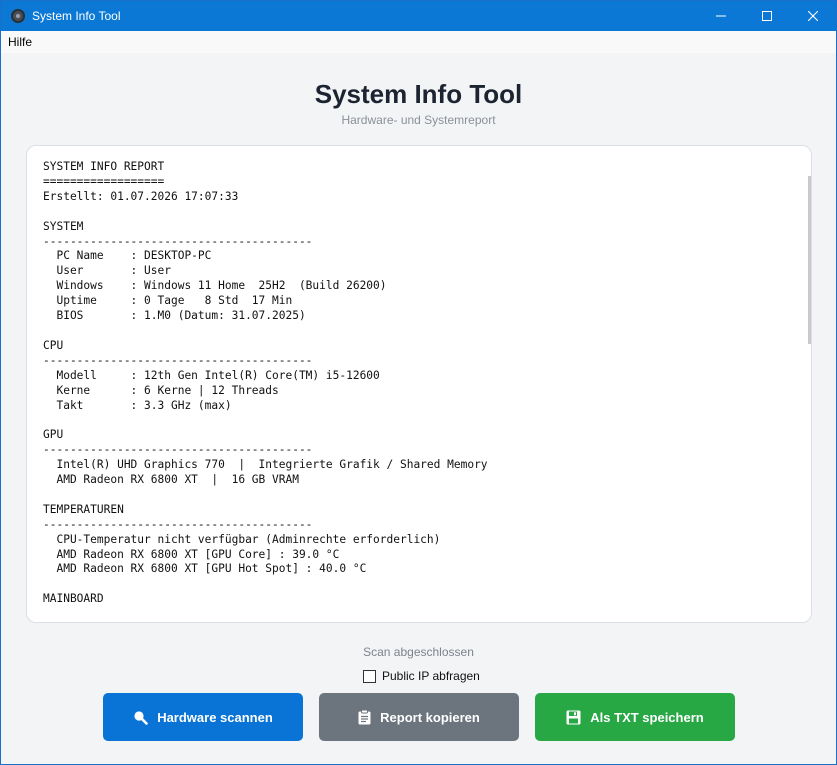 The width and height of the screenshot is (837, 765). Describe the element at coordinates (83, 509) in the screenshot. I see `report-line: TEMPERATUREN` at that location.